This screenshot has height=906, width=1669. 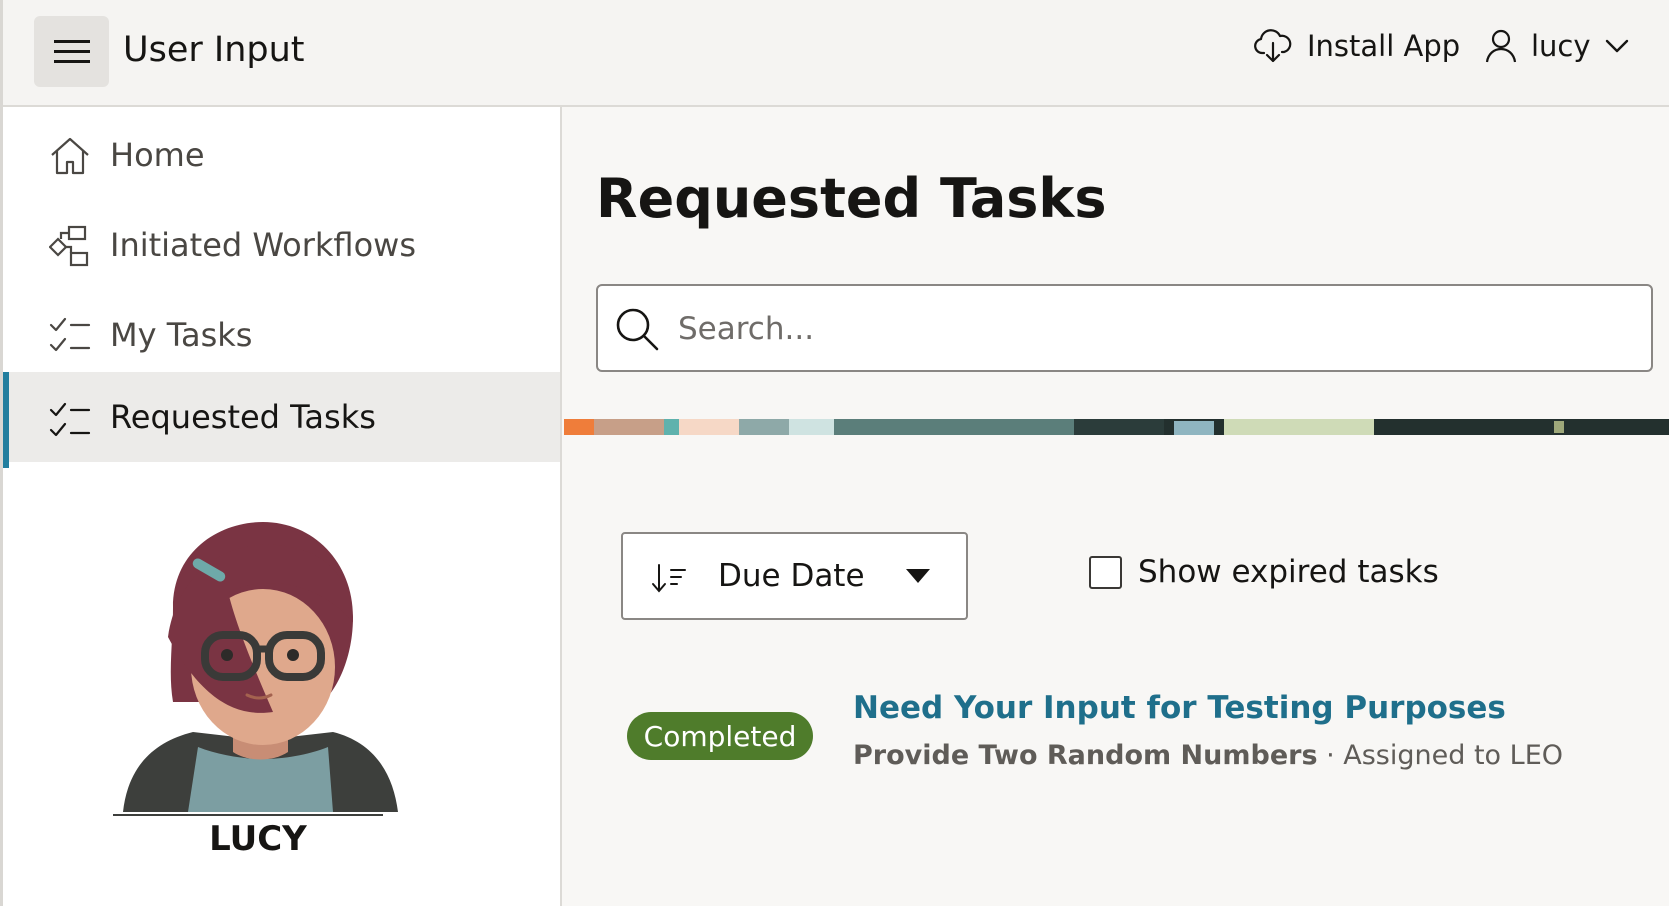 What do you see at coordinates (181, 335) in the screenshot?
I see `sidebar-item-label: My Tasks` at bounding box center [181, 335].